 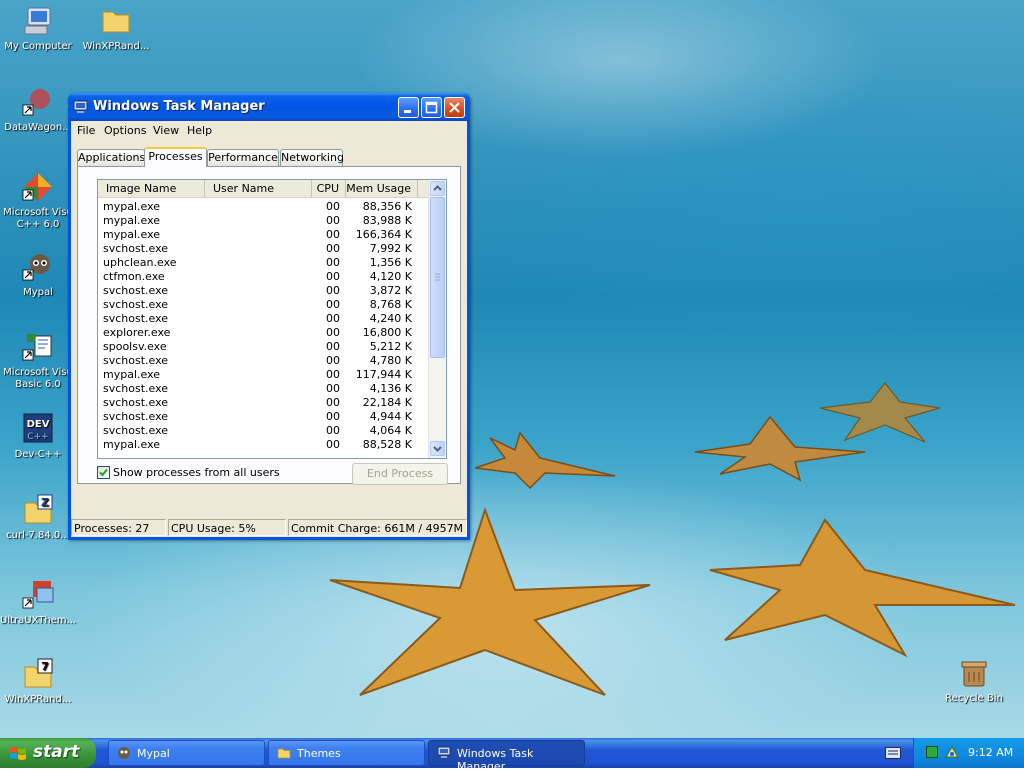 What do you see at coordinates (407, 111) in the screenshot?
I see `minimize-icon` at bounding box center [407, 111].